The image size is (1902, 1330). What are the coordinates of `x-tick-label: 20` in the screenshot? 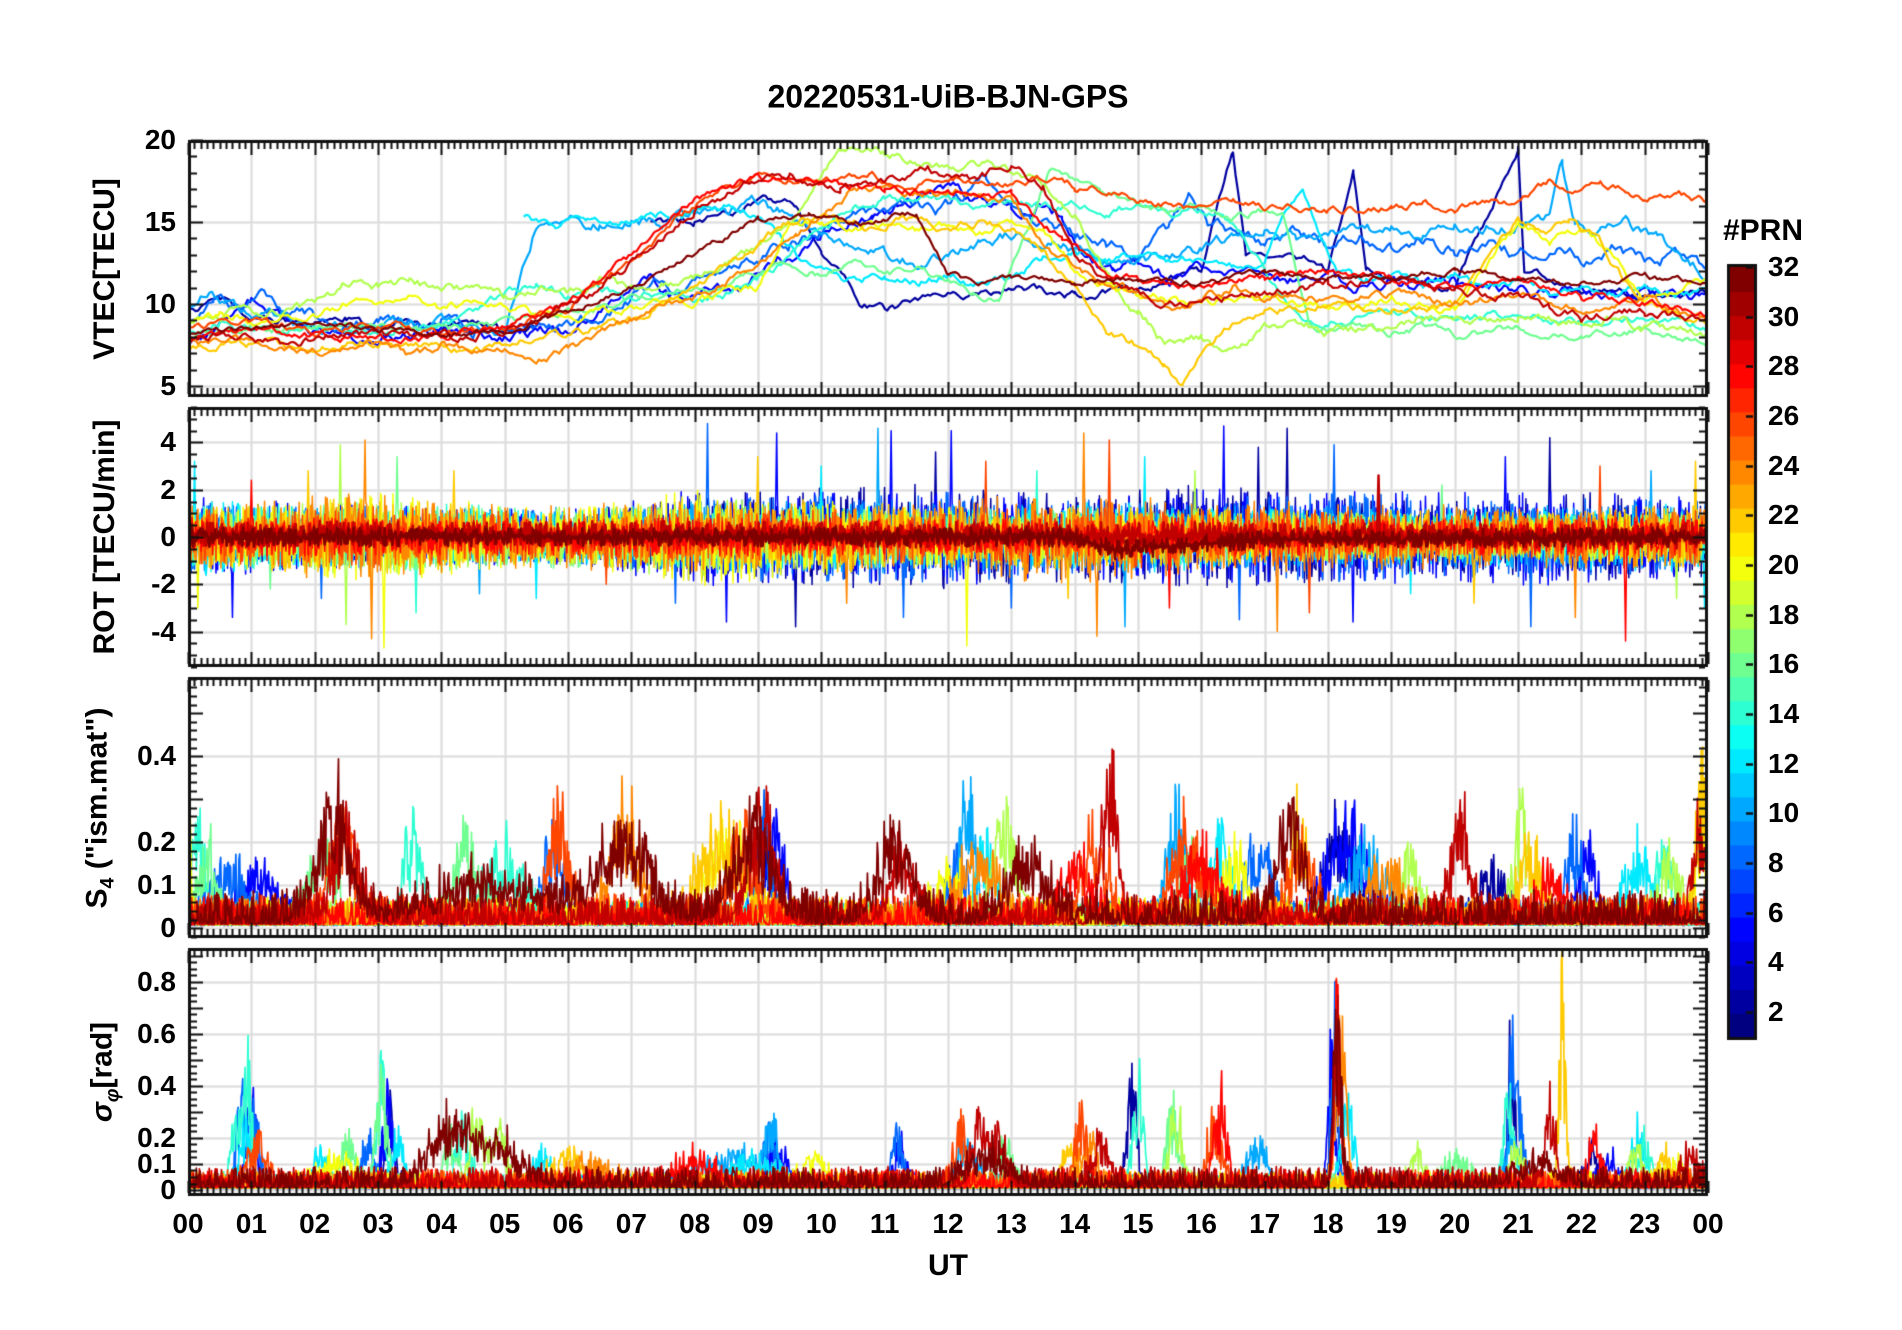 It's located at (1455, 1223).